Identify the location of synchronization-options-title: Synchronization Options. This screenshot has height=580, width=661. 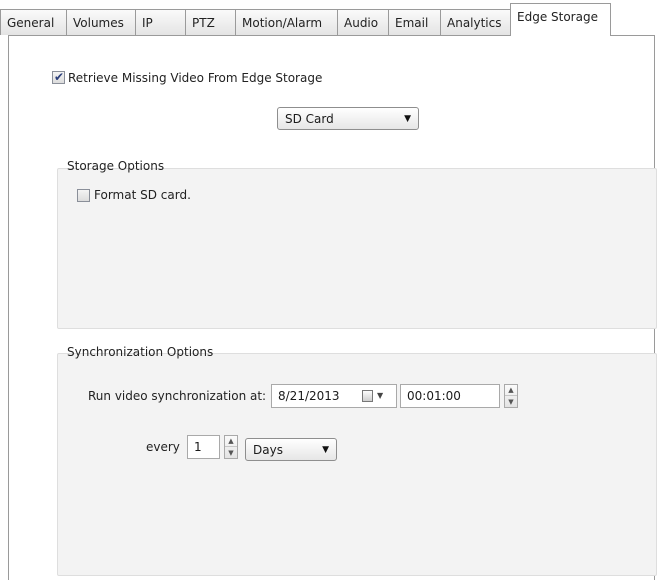
(140, 352).